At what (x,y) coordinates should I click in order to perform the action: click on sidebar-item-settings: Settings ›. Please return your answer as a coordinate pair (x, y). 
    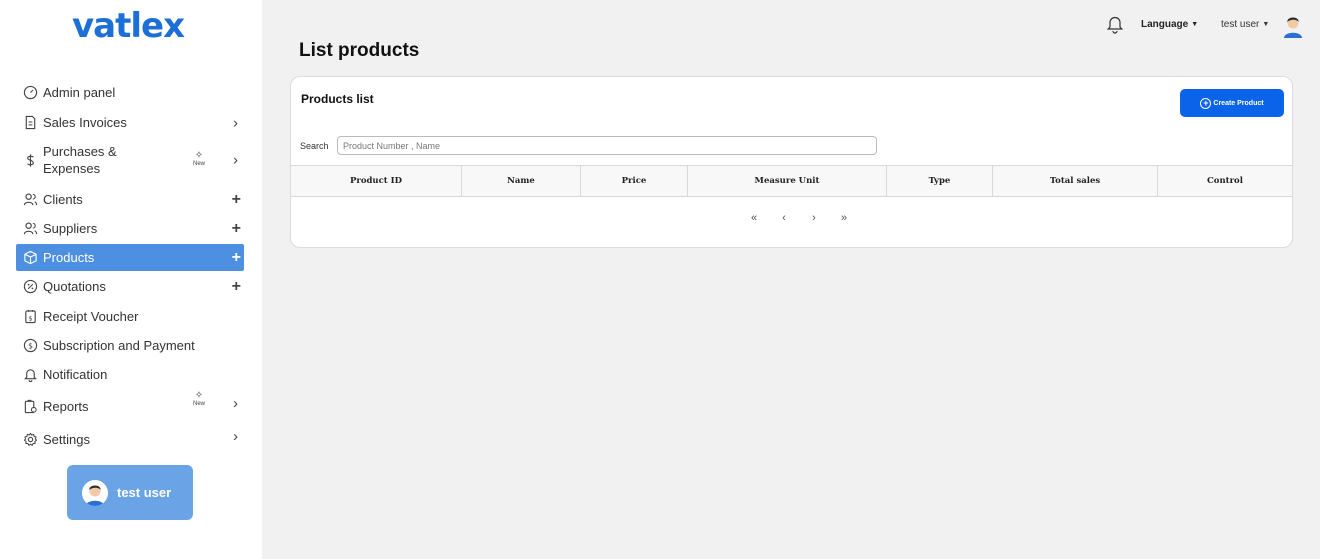
    Looking at the image, I should click on (130, 439).